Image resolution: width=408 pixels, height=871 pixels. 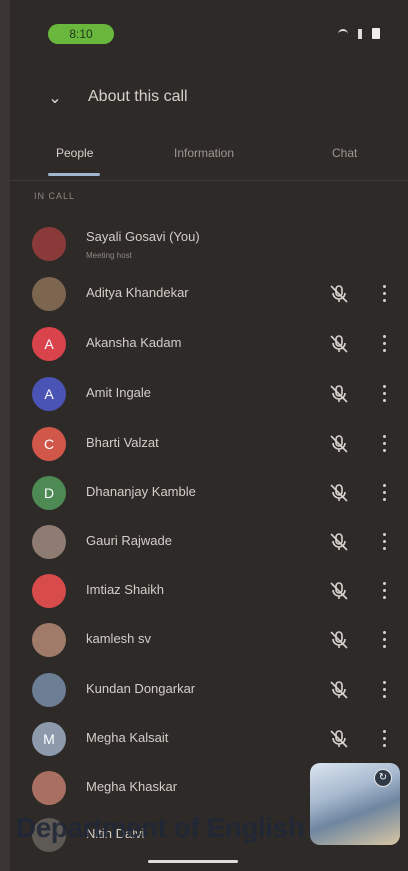 What do you see at coordinates (138, 96) in the screenshot?
I see `page-title: About this call` at bounding box center [138, 96].